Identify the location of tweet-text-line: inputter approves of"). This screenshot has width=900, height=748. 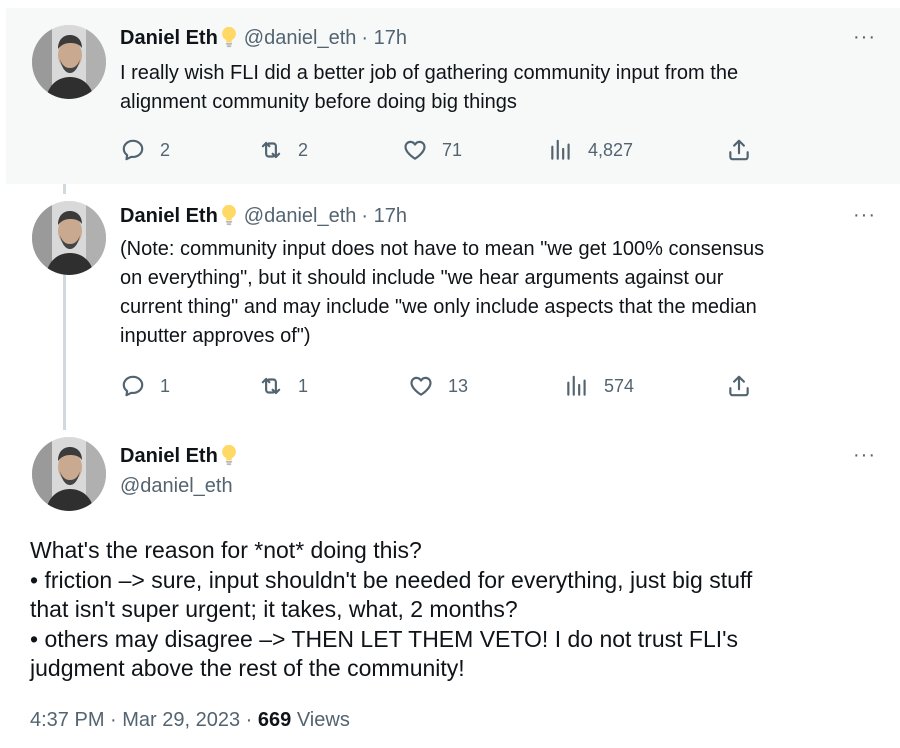
(215, 336).